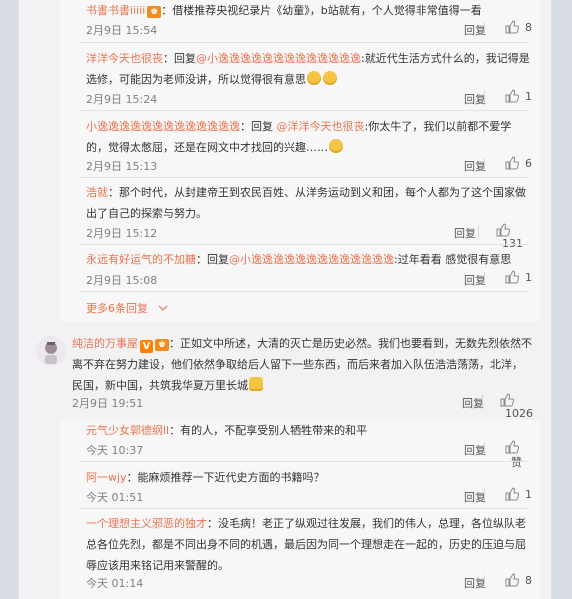 This screenshot has width=572, height=599. Describe the element at coordinates (162, 345) in the screenshot. I see `crown-badge-icon: ♚` at that location.